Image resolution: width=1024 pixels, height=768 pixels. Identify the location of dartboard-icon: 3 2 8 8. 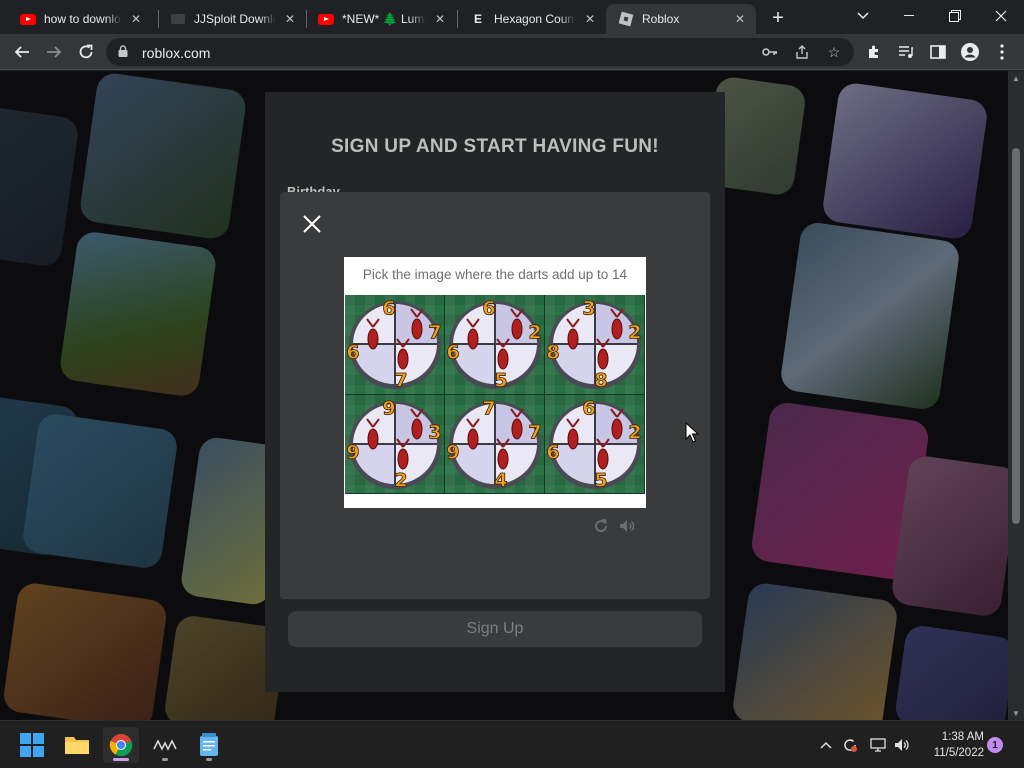
(594, 344).